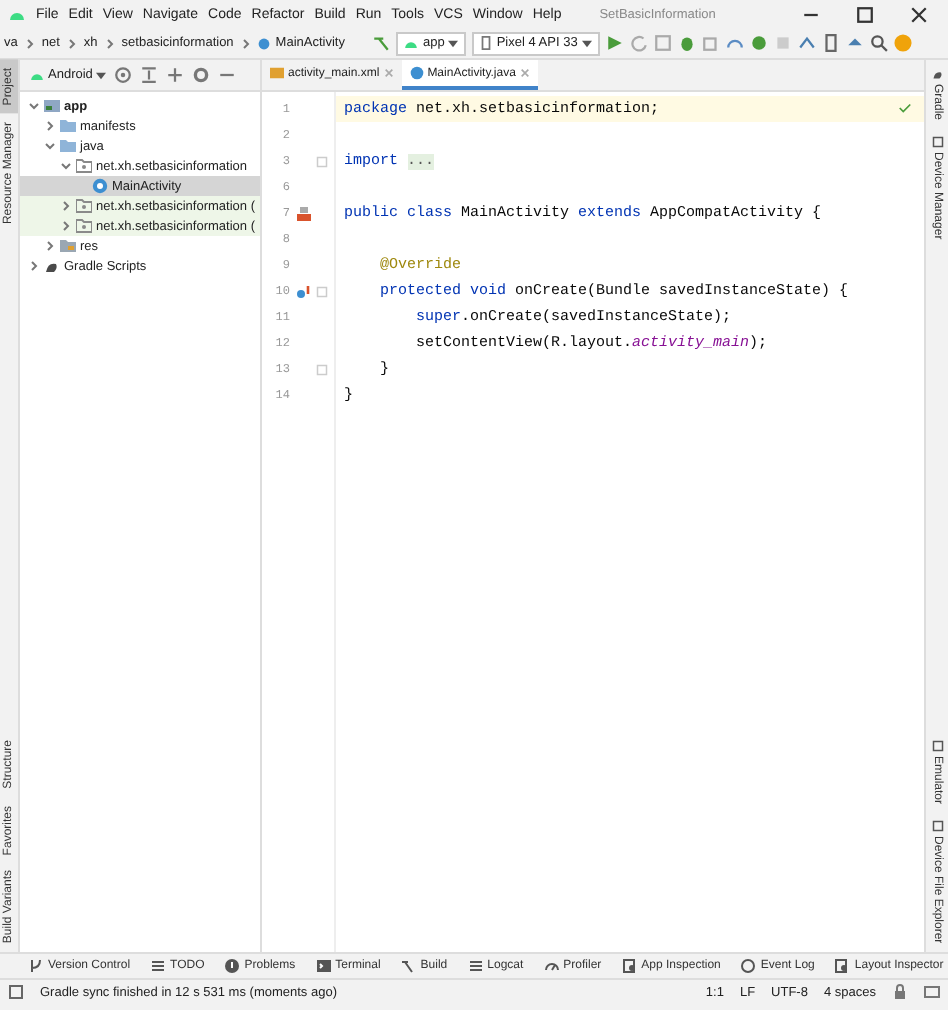 Image resolution: width=948 pixels, height=1010 pixels. I want to click on run-icon, so click(614, 43).